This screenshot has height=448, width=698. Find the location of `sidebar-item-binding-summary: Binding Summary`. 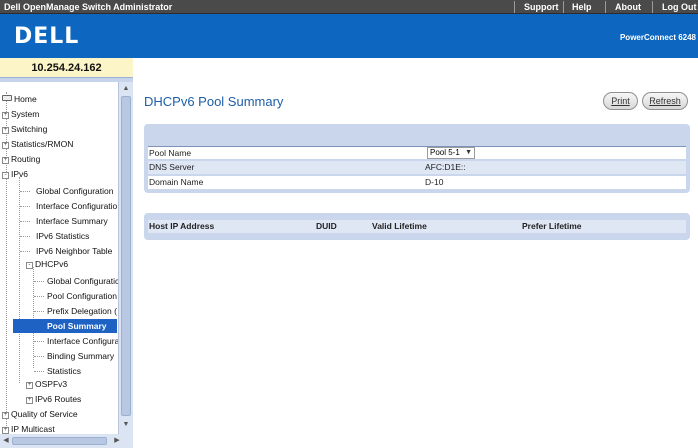

sidebar-item-binding-summary: Binding Summary is located at coordinates (80, 356).